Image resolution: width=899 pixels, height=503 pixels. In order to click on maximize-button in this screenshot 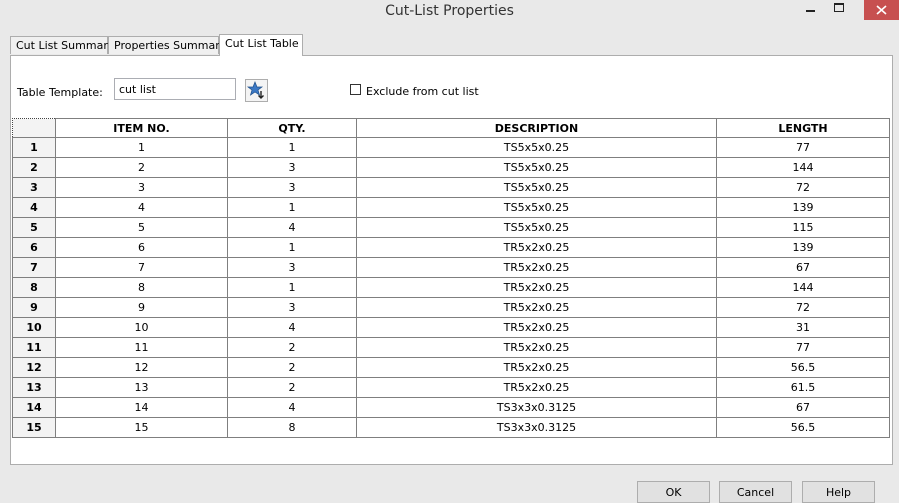, I will do `click(839, 11)`.